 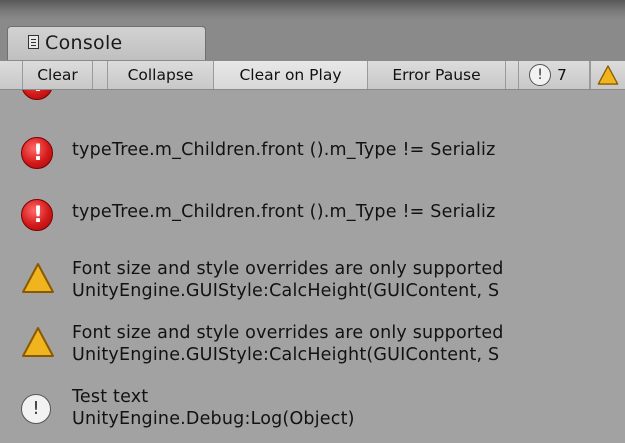 What do you see at coordinates (312, 408) in the screenshot?
I see `list-item: Test text UnityEngine.Debug:Log(Object)` at bounding box center [312, 408].